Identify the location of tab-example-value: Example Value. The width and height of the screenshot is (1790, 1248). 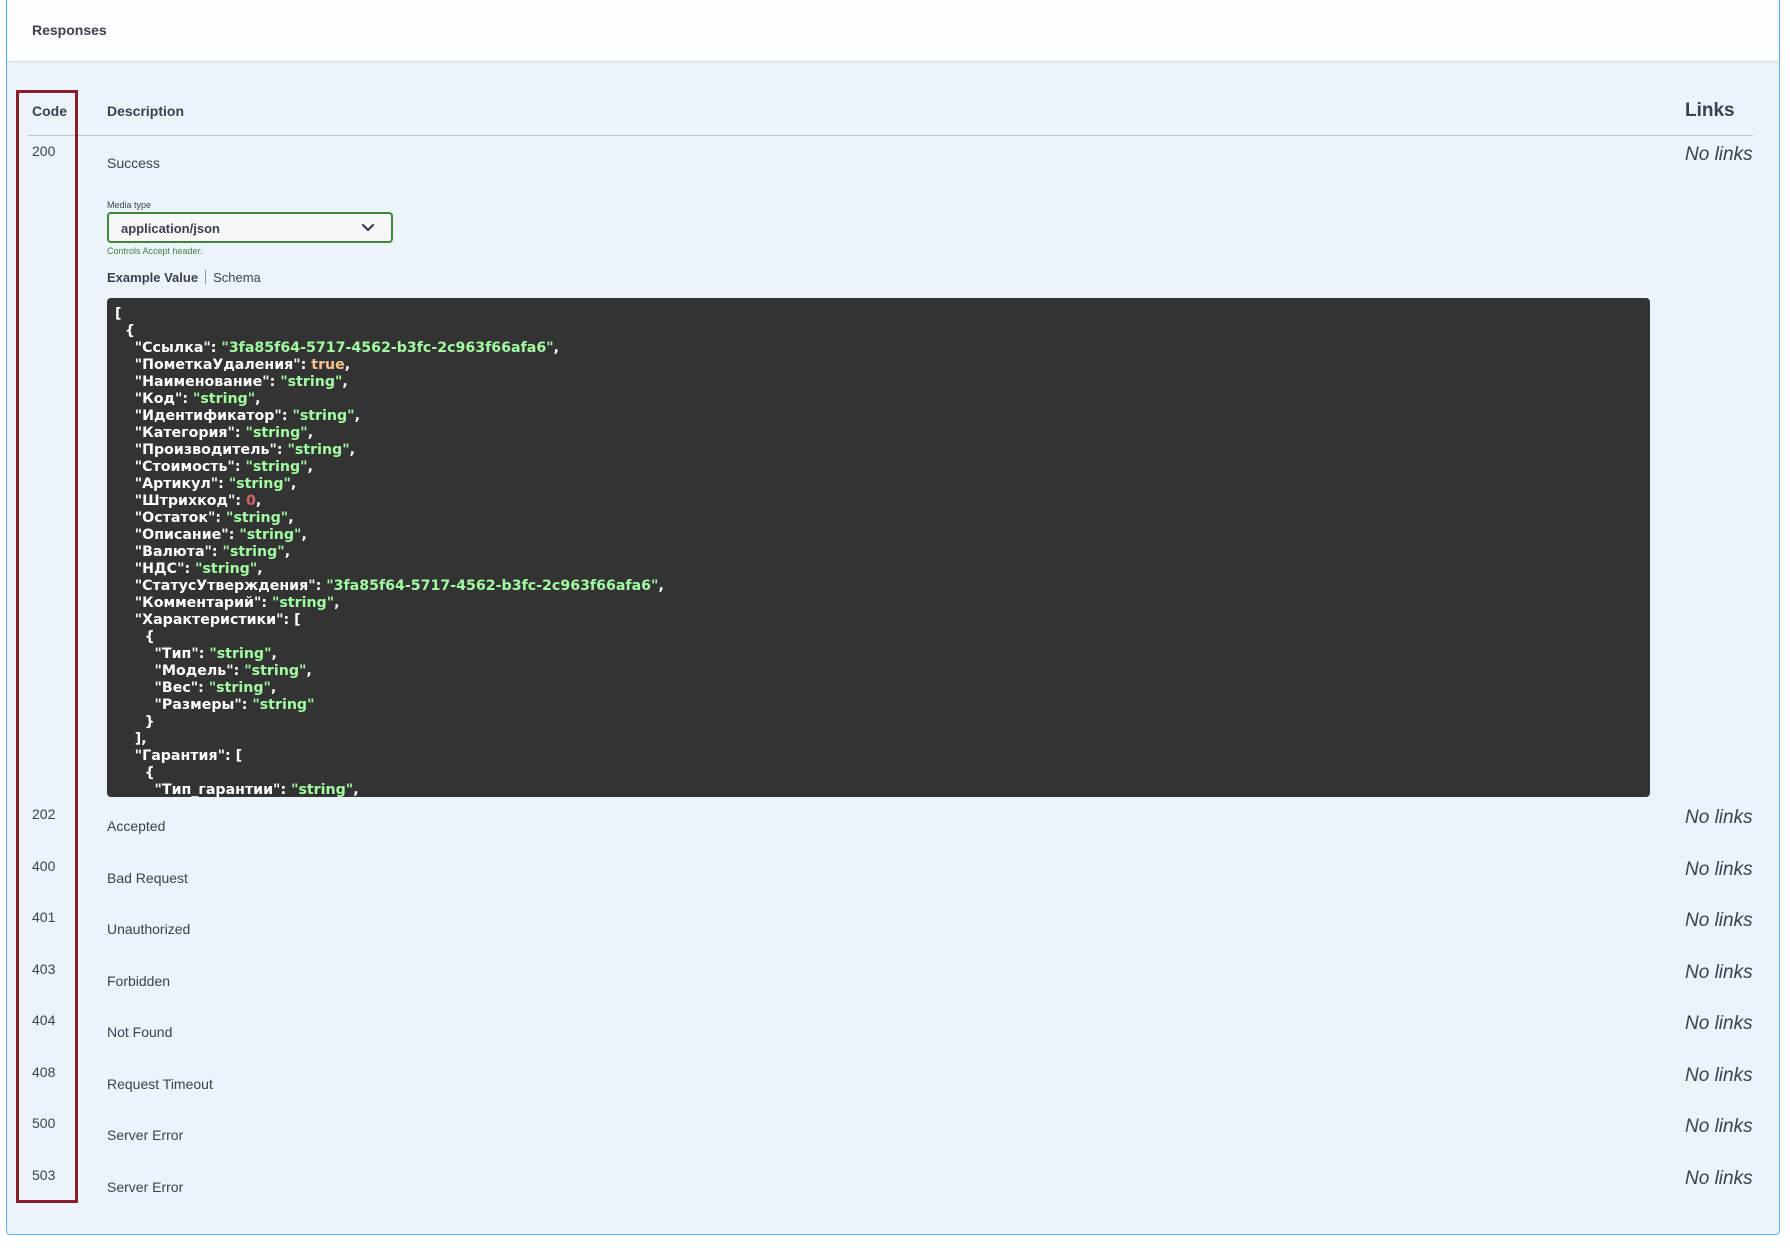
(152, 277).